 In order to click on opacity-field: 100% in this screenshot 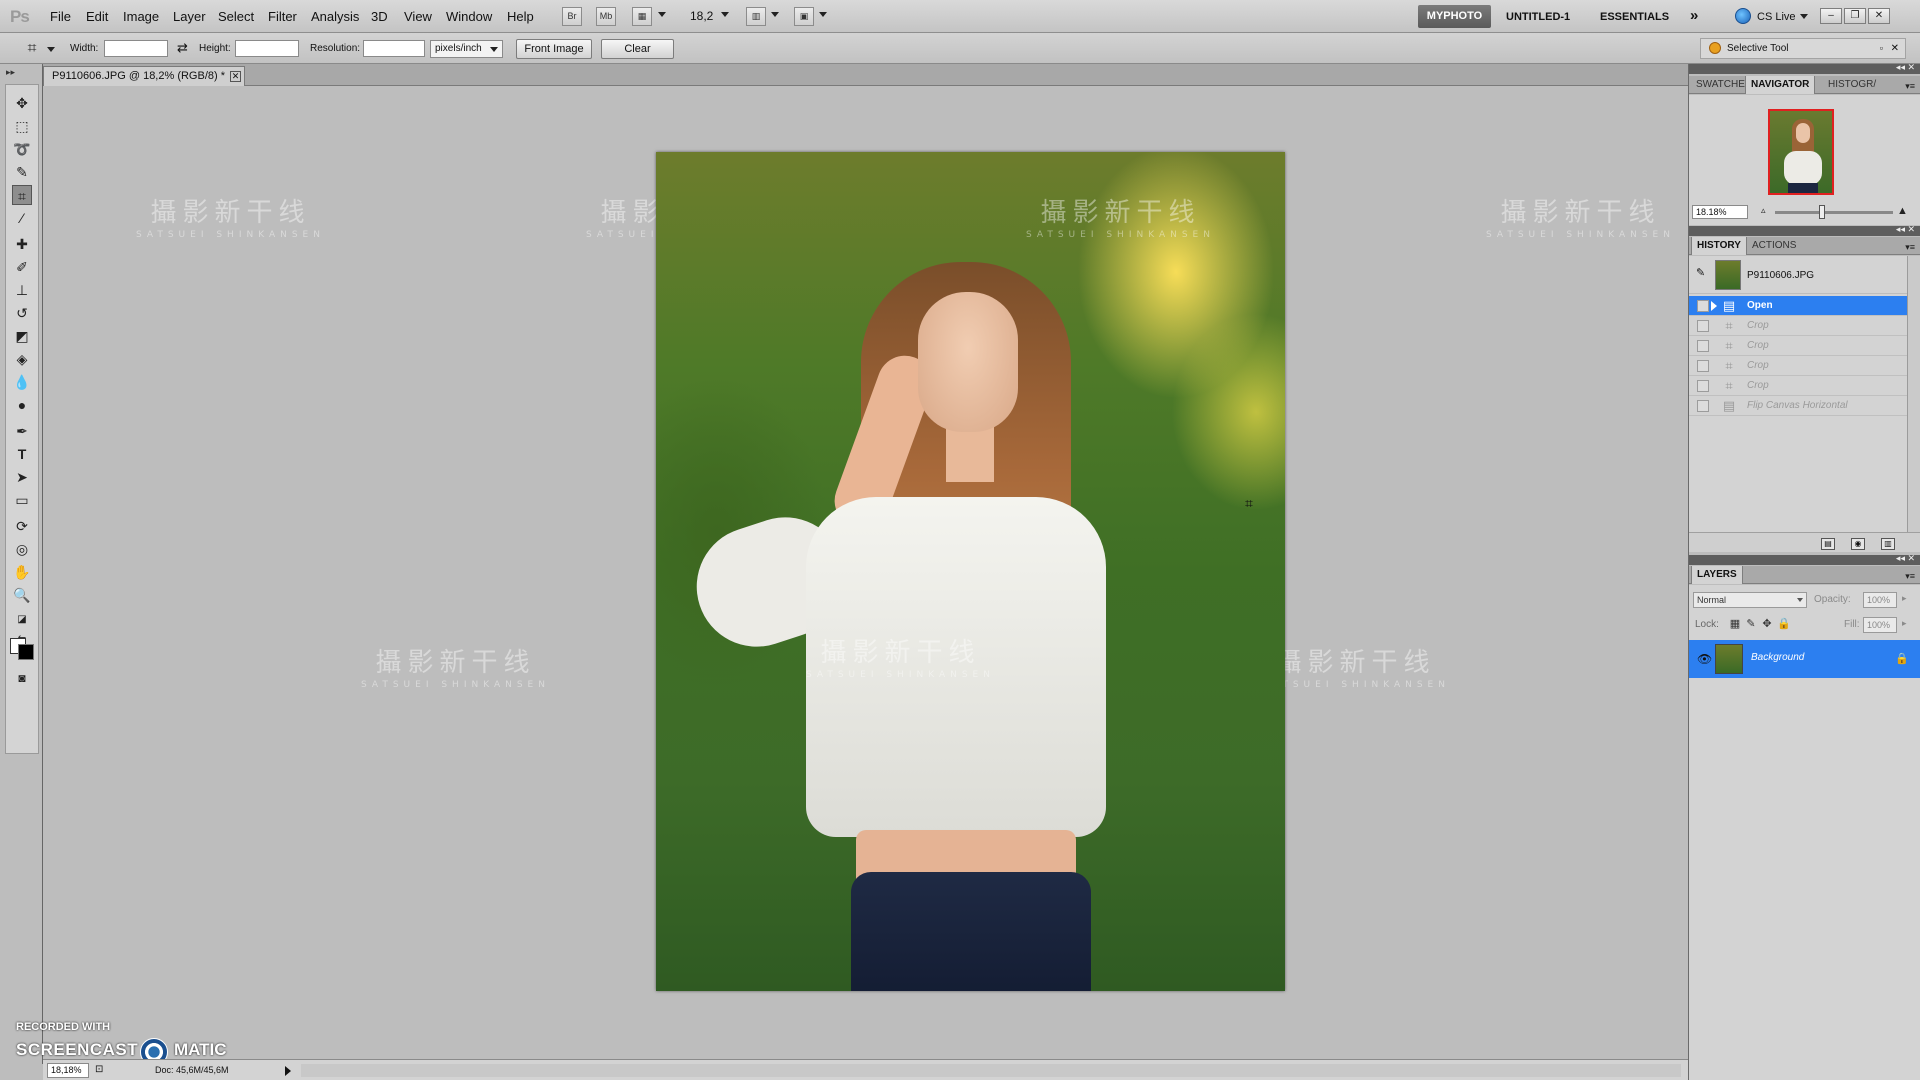, I will do `click(1880, 600)`.